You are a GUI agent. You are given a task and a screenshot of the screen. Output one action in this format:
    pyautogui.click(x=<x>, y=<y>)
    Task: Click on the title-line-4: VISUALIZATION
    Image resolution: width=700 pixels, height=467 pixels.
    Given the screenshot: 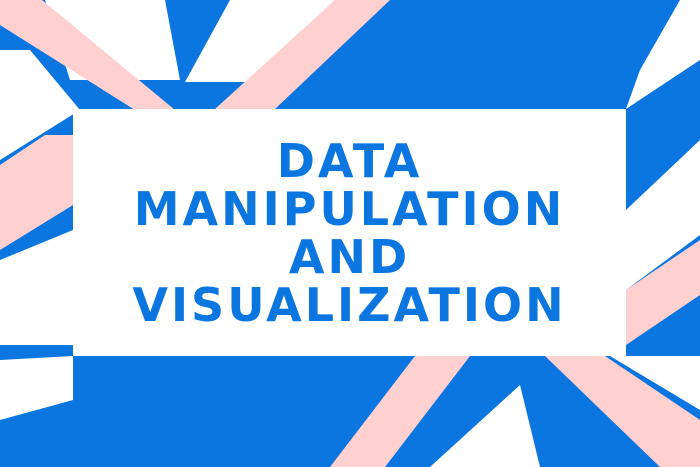 What is the action you would take?
    pyautogui.click(x=349, y=304)
    